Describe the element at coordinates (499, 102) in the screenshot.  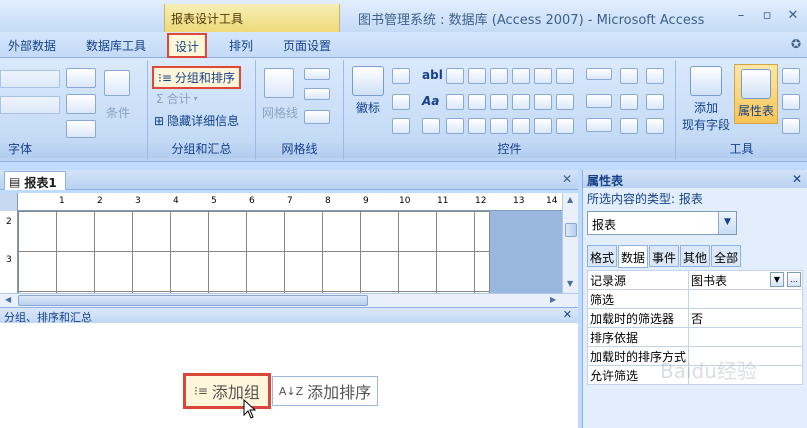
I see `option-button-icon` at that location.